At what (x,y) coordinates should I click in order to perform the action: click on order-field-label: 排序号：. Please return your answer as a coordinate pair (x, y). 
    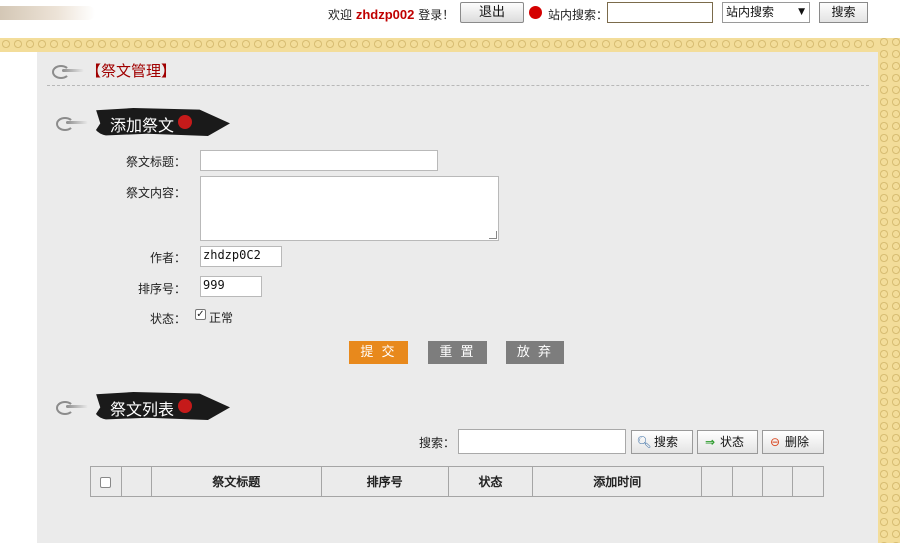
    Looking at the image, I should click on (161, 289).